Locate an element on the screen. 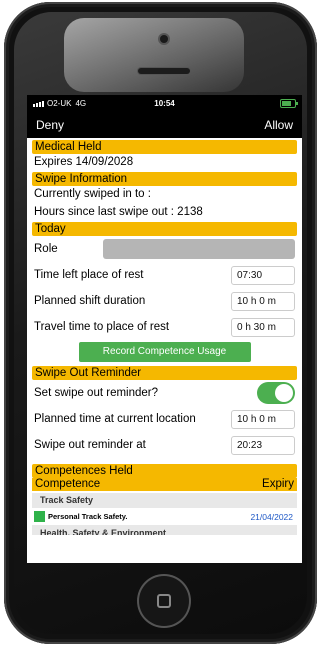 The image size is (321, 646). time-left-label: Time left place of rest is located at coordinates (89, 275).